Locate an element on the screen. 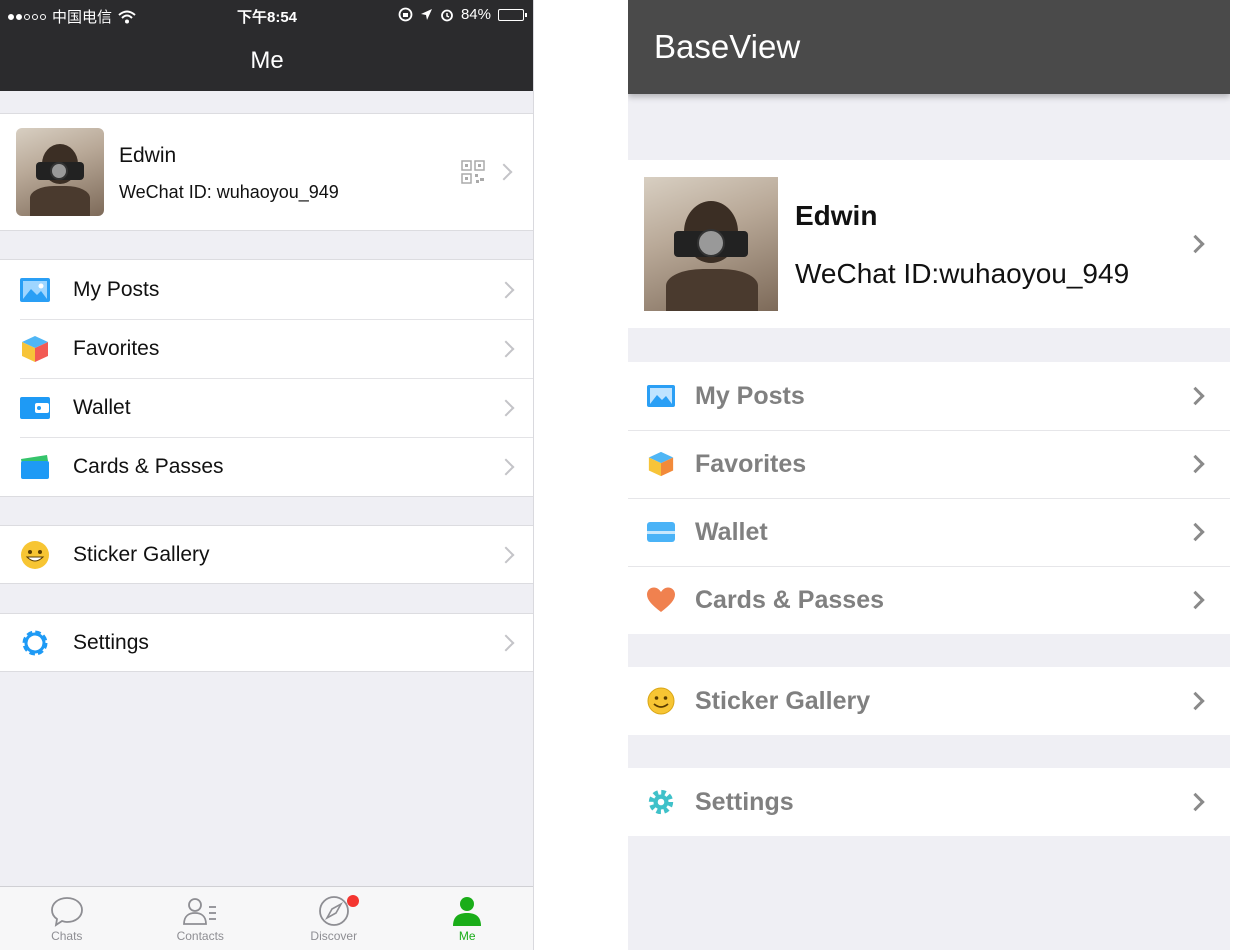 This screenshot has height=950, width=1234. profile-card: Edwin WeChat ID: wuhaoyou_949 is located at coordinates (266, 172).